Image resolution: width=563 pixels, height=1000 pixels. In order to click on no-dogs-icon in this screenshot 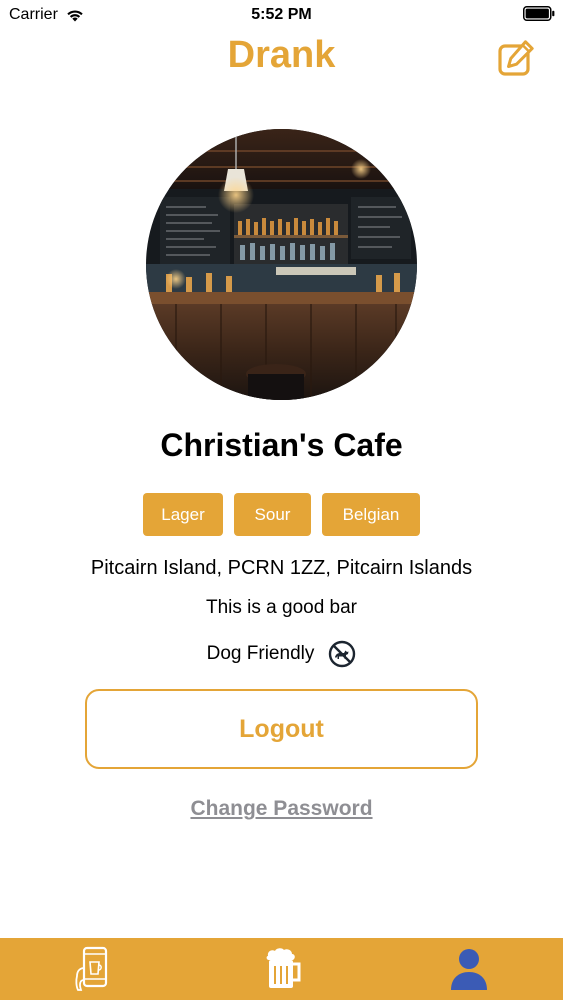, I will do `click(342, 654)`.